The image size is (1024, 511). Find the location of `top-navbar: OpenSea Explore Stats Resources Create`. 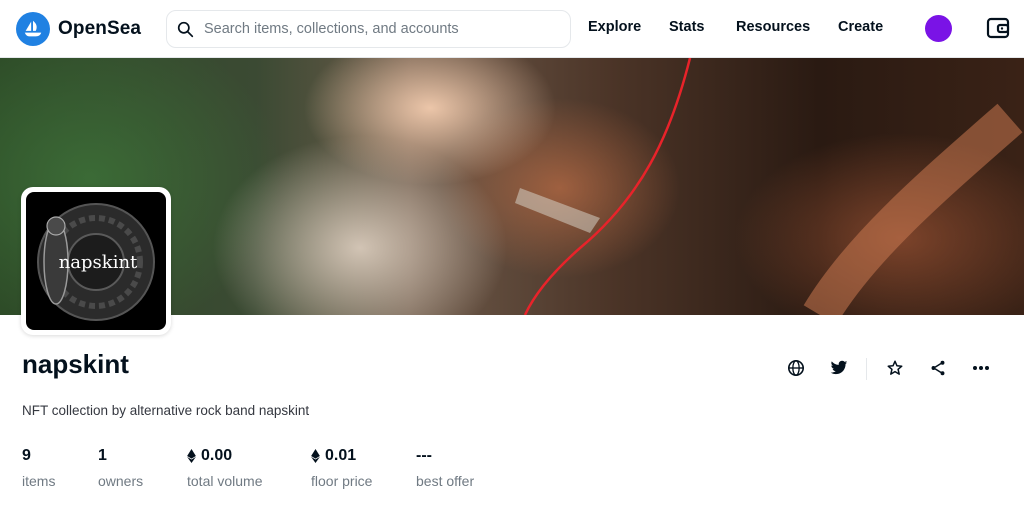

top-navbar: OpenSea Explore Stats Resources Create is located at coordinates (512, 29).